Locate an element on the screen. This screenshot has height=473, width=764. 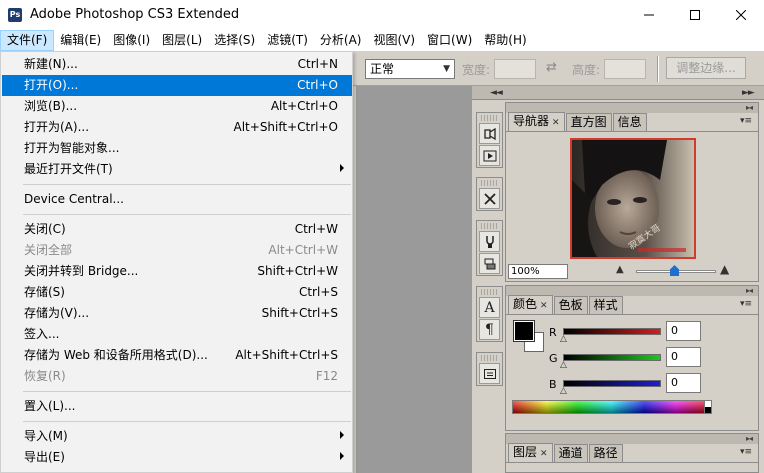
tool-group: A ¶ is located at coordinates (489, 314).